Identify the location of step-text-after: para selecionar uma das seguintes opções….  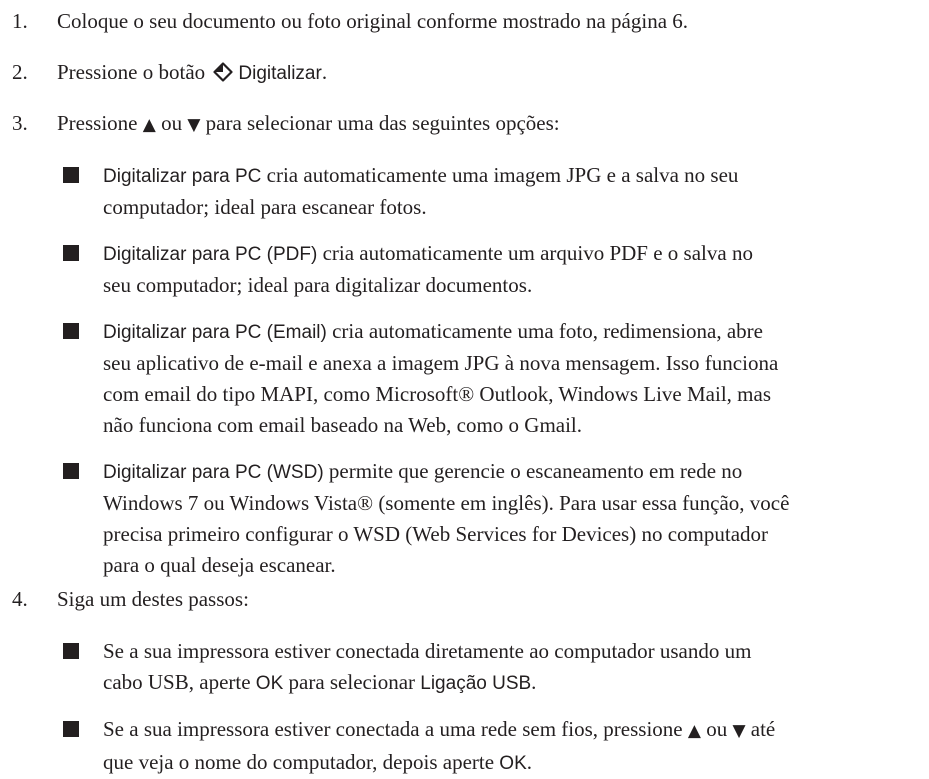
(382, 123).